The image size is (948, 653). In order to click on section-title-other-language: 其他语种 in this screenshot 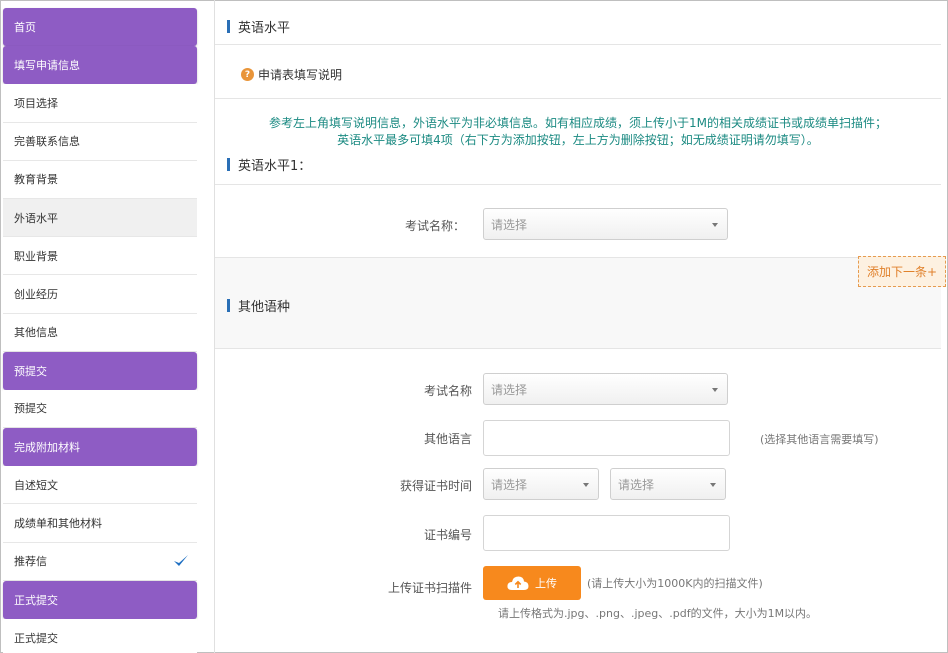, I will do `click(258, 305)`.